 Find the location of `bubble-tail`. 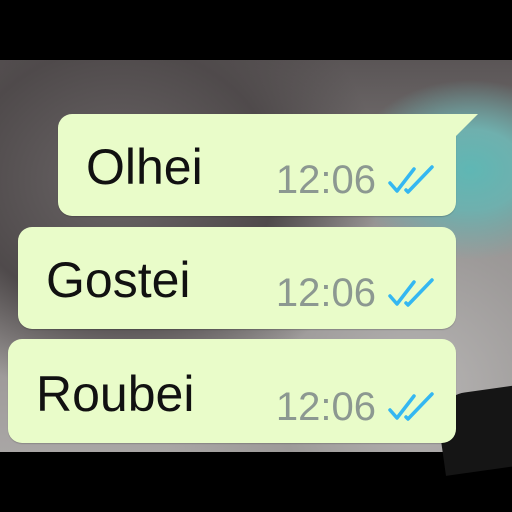

bubble-tail is located at coordinates (467, 125).